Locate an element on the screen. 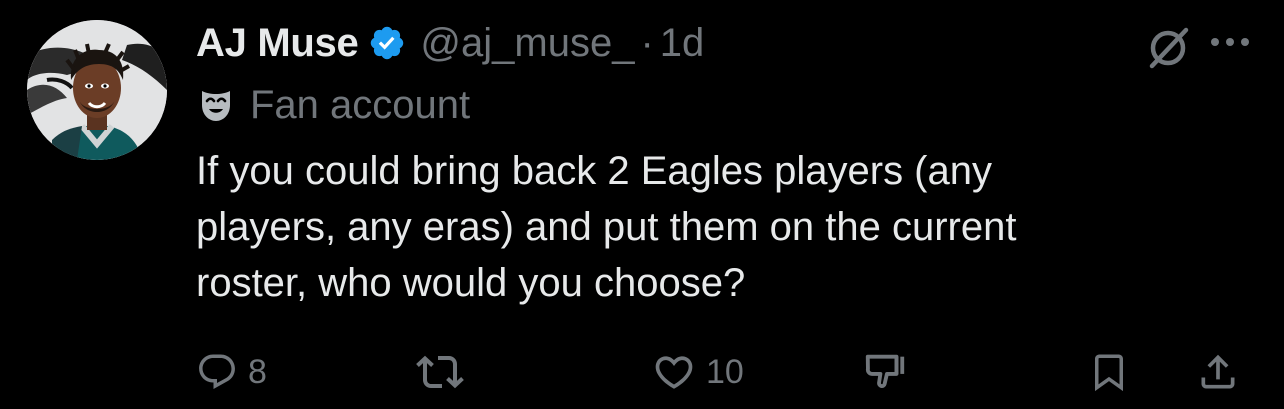 The image size is (1284, 409). theater-mask-icon is located at coordinates (216, 105).